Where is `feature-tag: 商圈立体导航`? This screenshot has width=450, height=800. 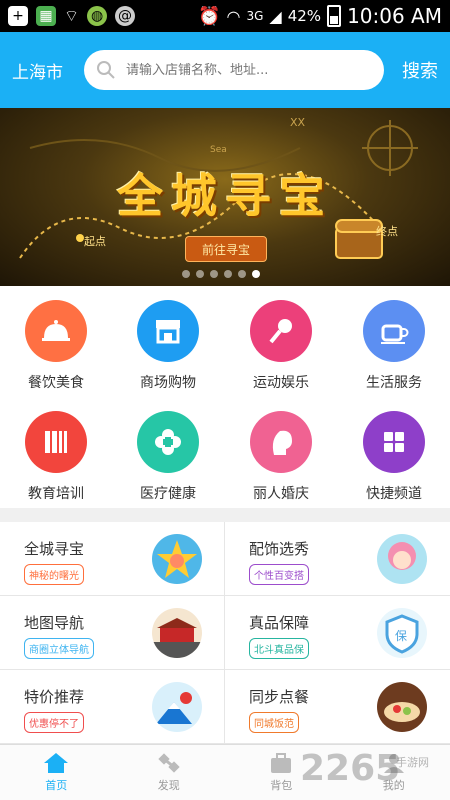 feature-tag: 商圈立体导航 is located at coordinates (59, 648).